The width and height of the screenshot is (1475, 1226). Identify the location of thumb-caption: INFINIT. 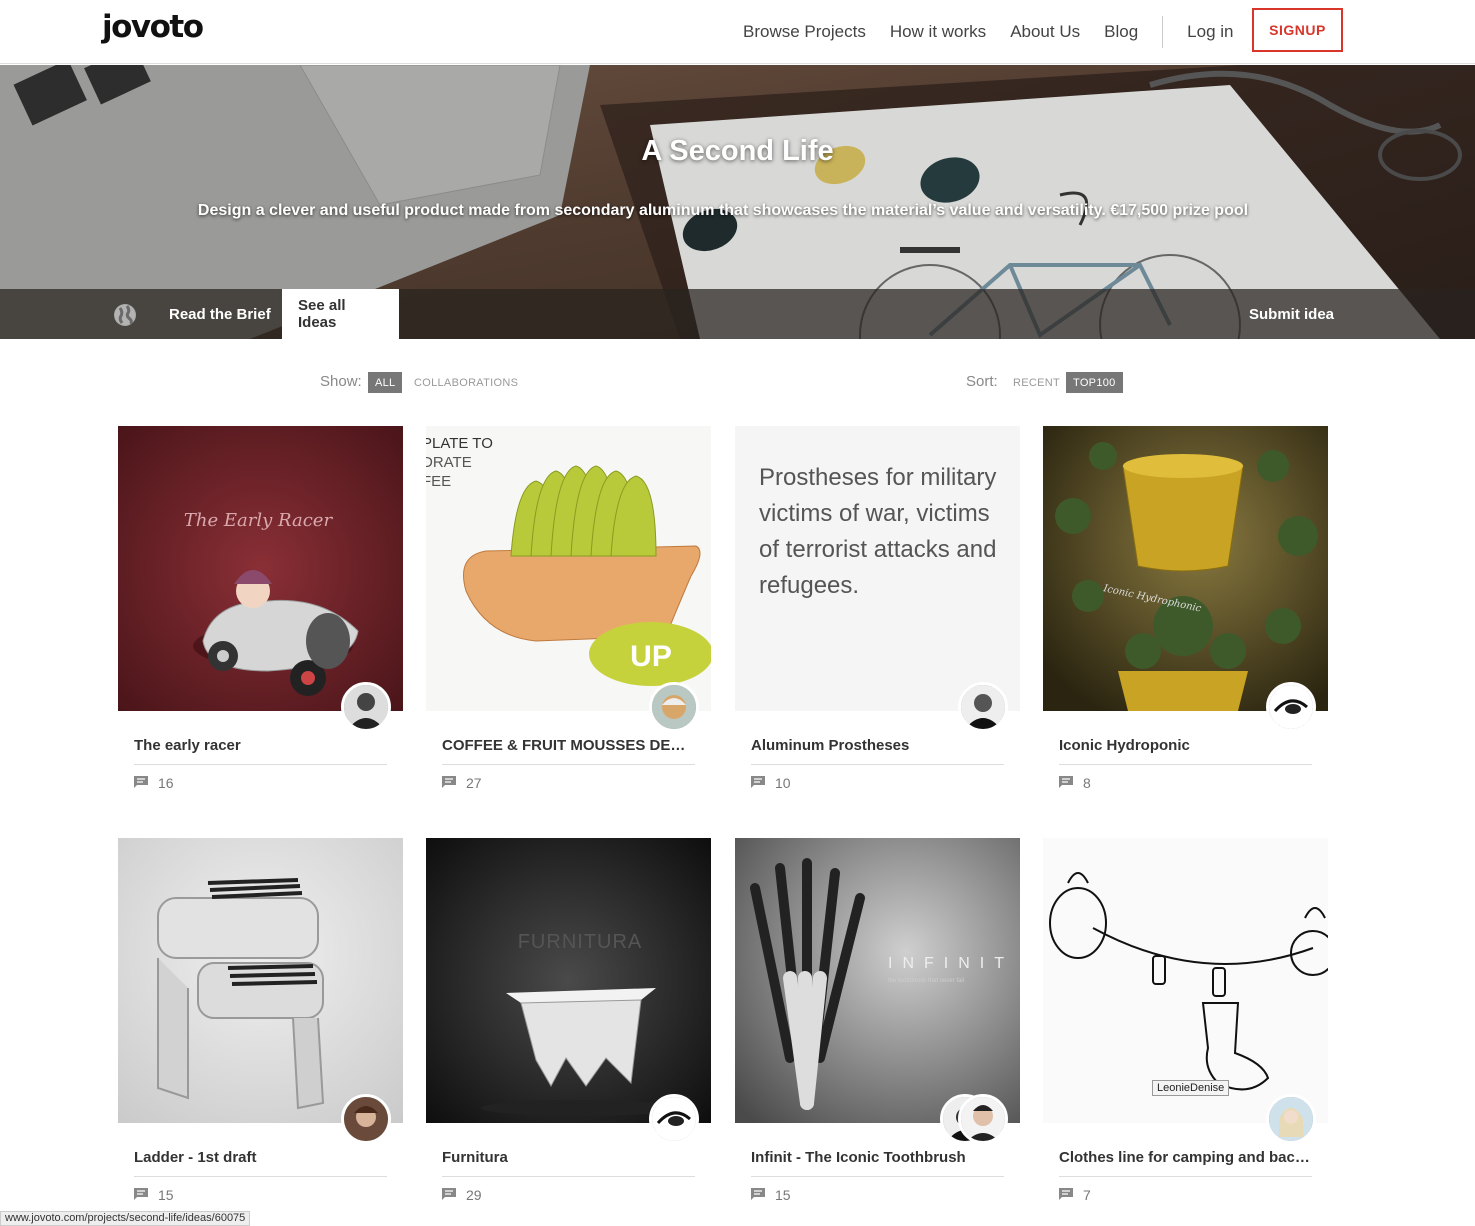
(951, 963).